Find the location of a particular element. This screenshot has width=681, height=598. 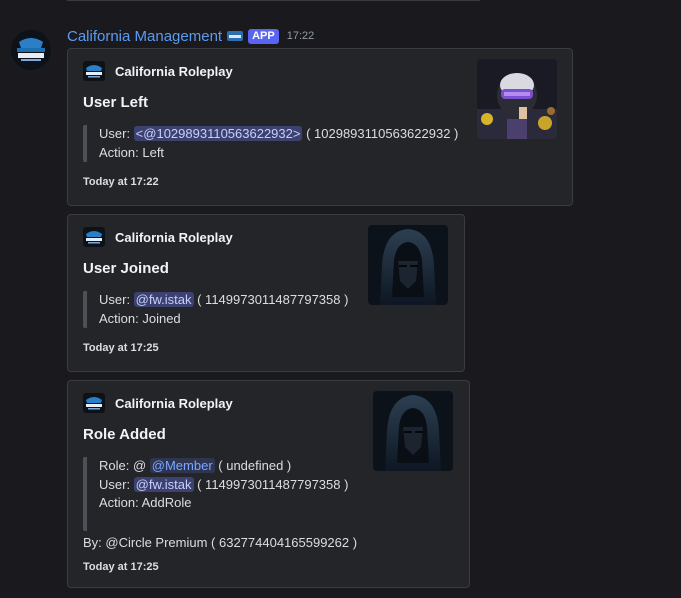

server-avatar is located at coordinates (31, 50).